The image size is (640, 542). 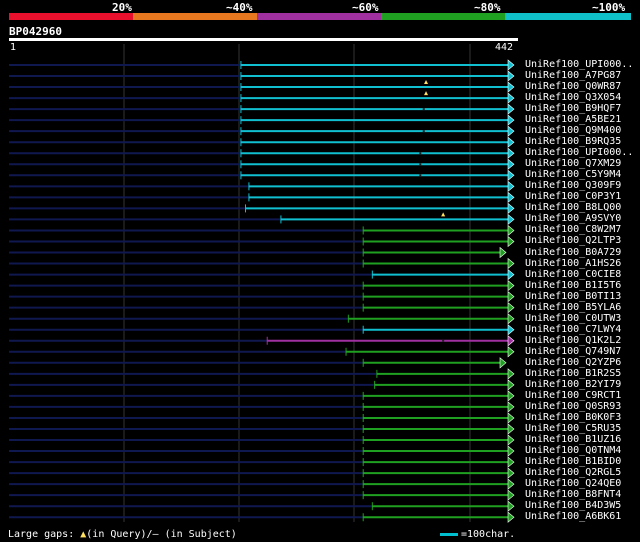 What do you see at coordinates (573, 351) in the screenshot?
I see `hit-label: UniRef100_Q749N7` at bounding box center [573, 351].